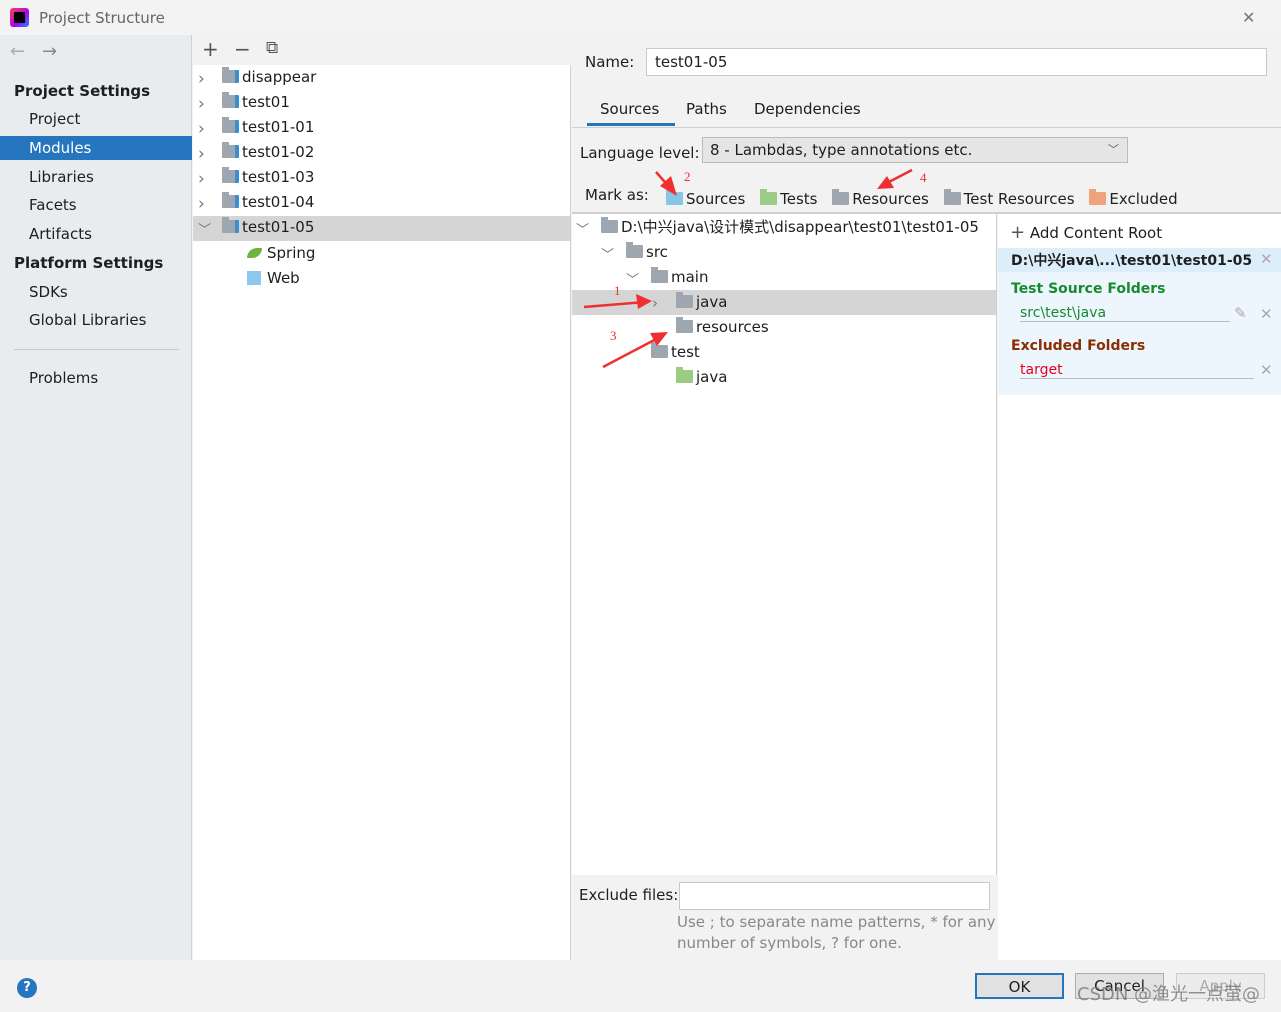  What do you see at coordinates (1132, 261) in the screenshot?
I see `content-root-path: D:\中兴java\...\test01\test01-05` at bounding box center [1132, 261].